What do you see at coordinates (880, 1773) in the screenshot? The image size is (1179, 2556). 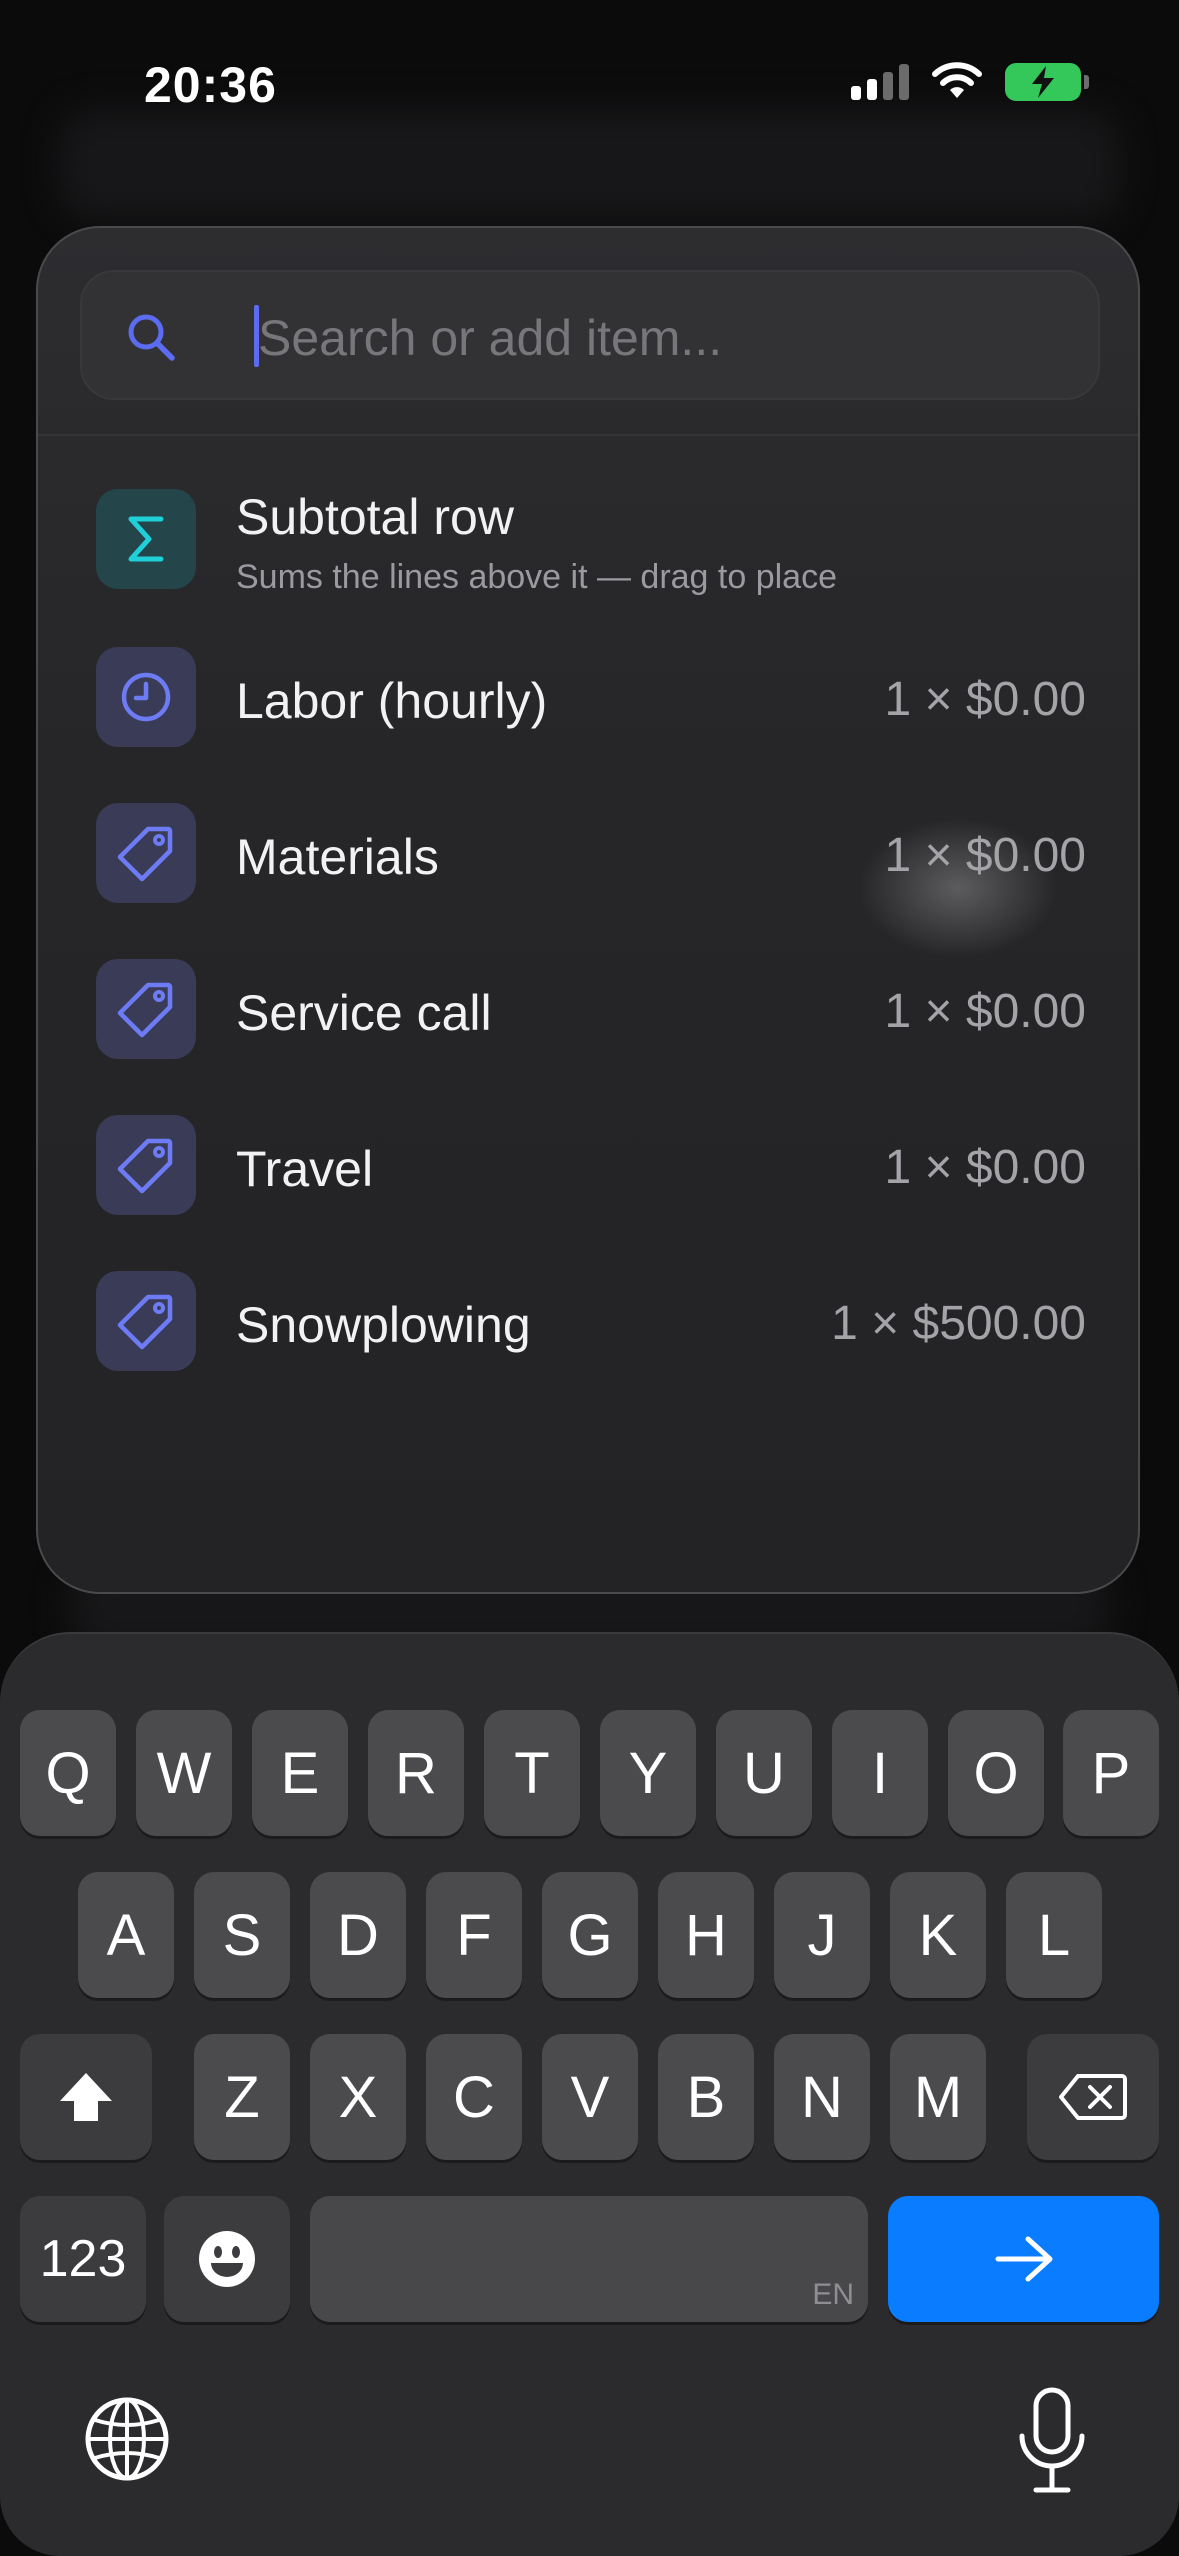 I see `key-i: I` at bounding box center [880, 1773].